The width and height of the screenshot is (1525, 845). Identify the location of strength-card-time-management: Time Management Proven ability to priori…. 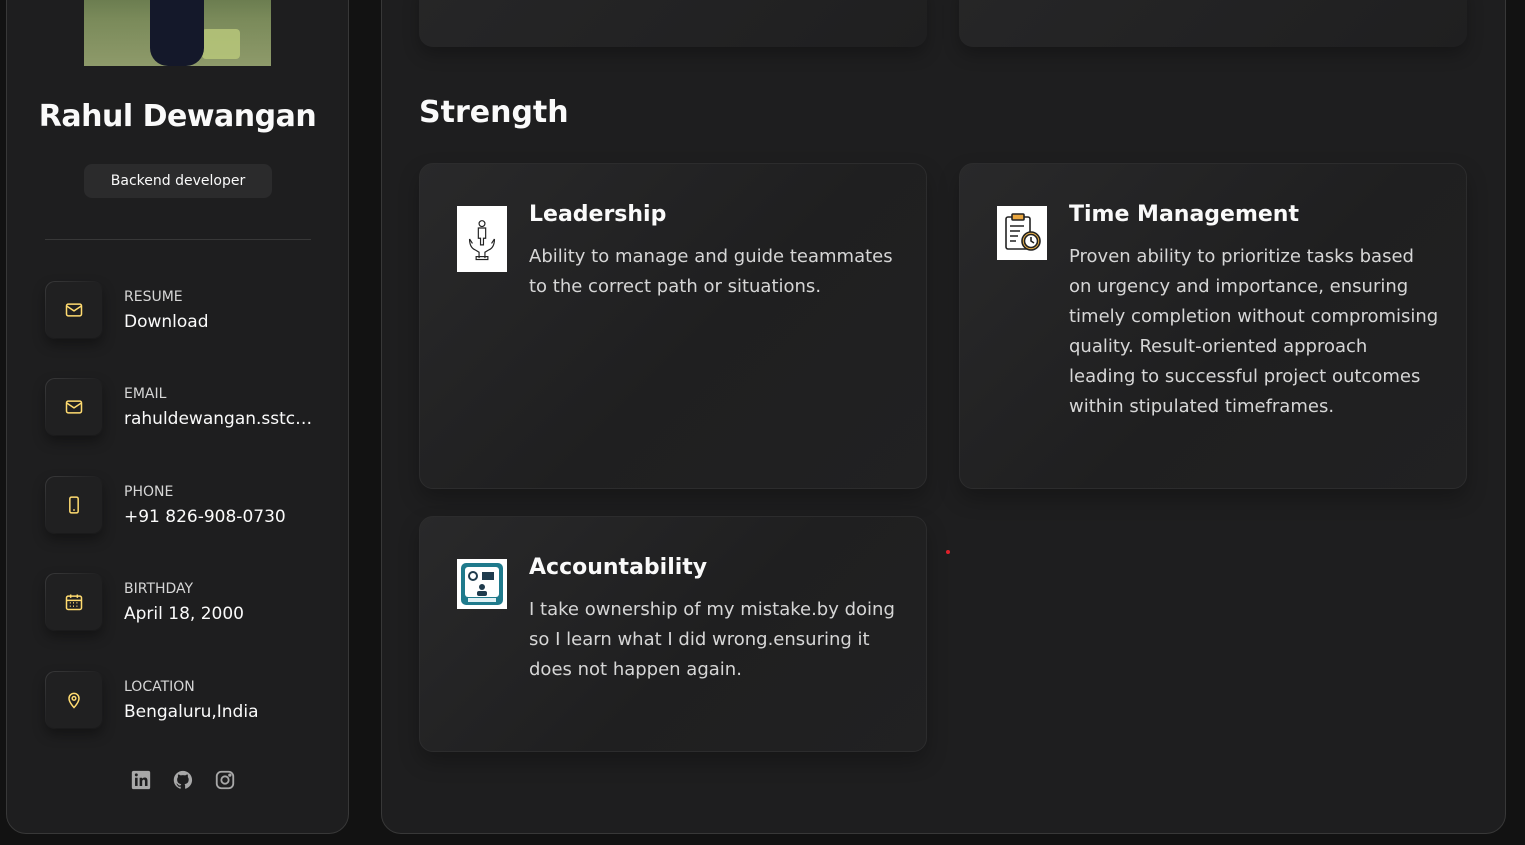
(1213, 326).